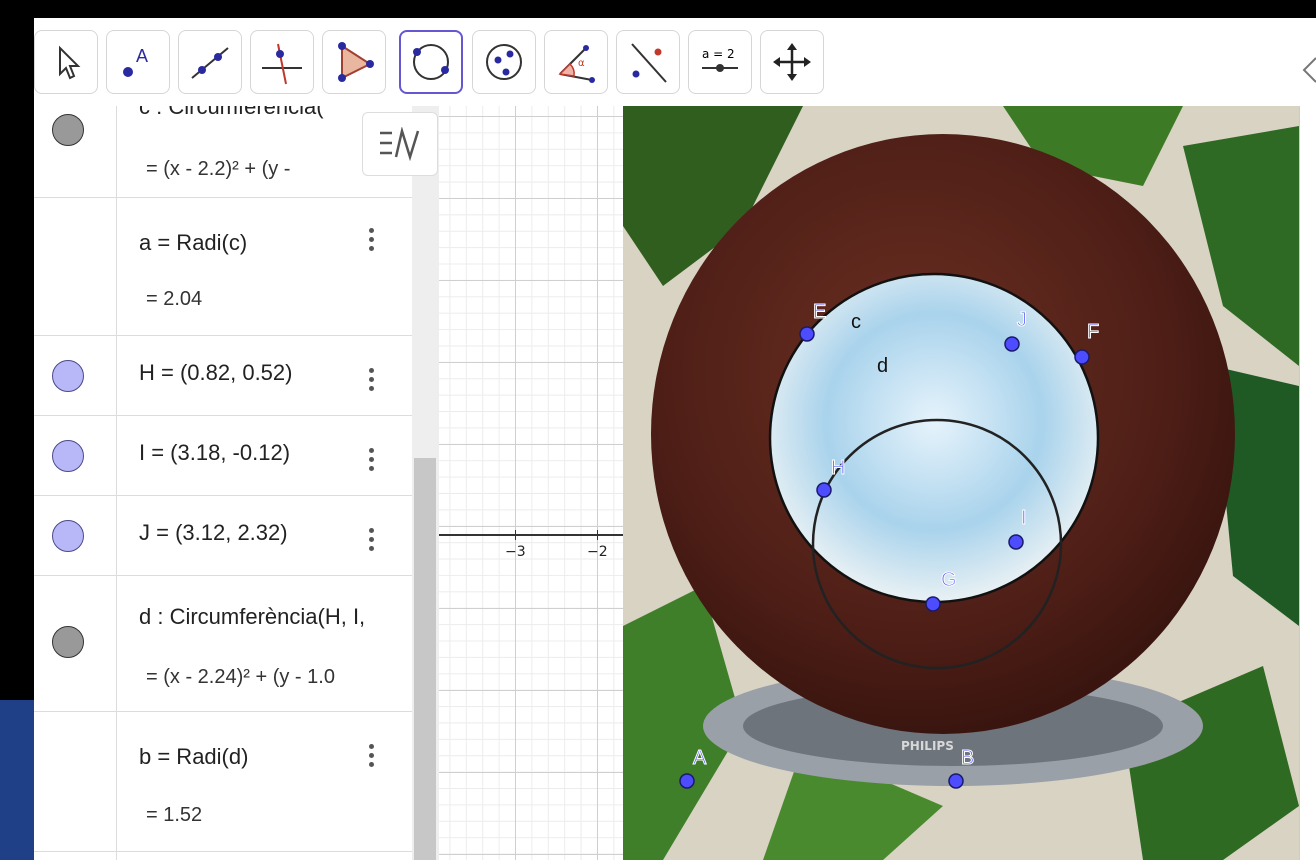  Describe the element at coordinates (718, 54) in the screenshot. I see `svg-text: a = 2` at that location.